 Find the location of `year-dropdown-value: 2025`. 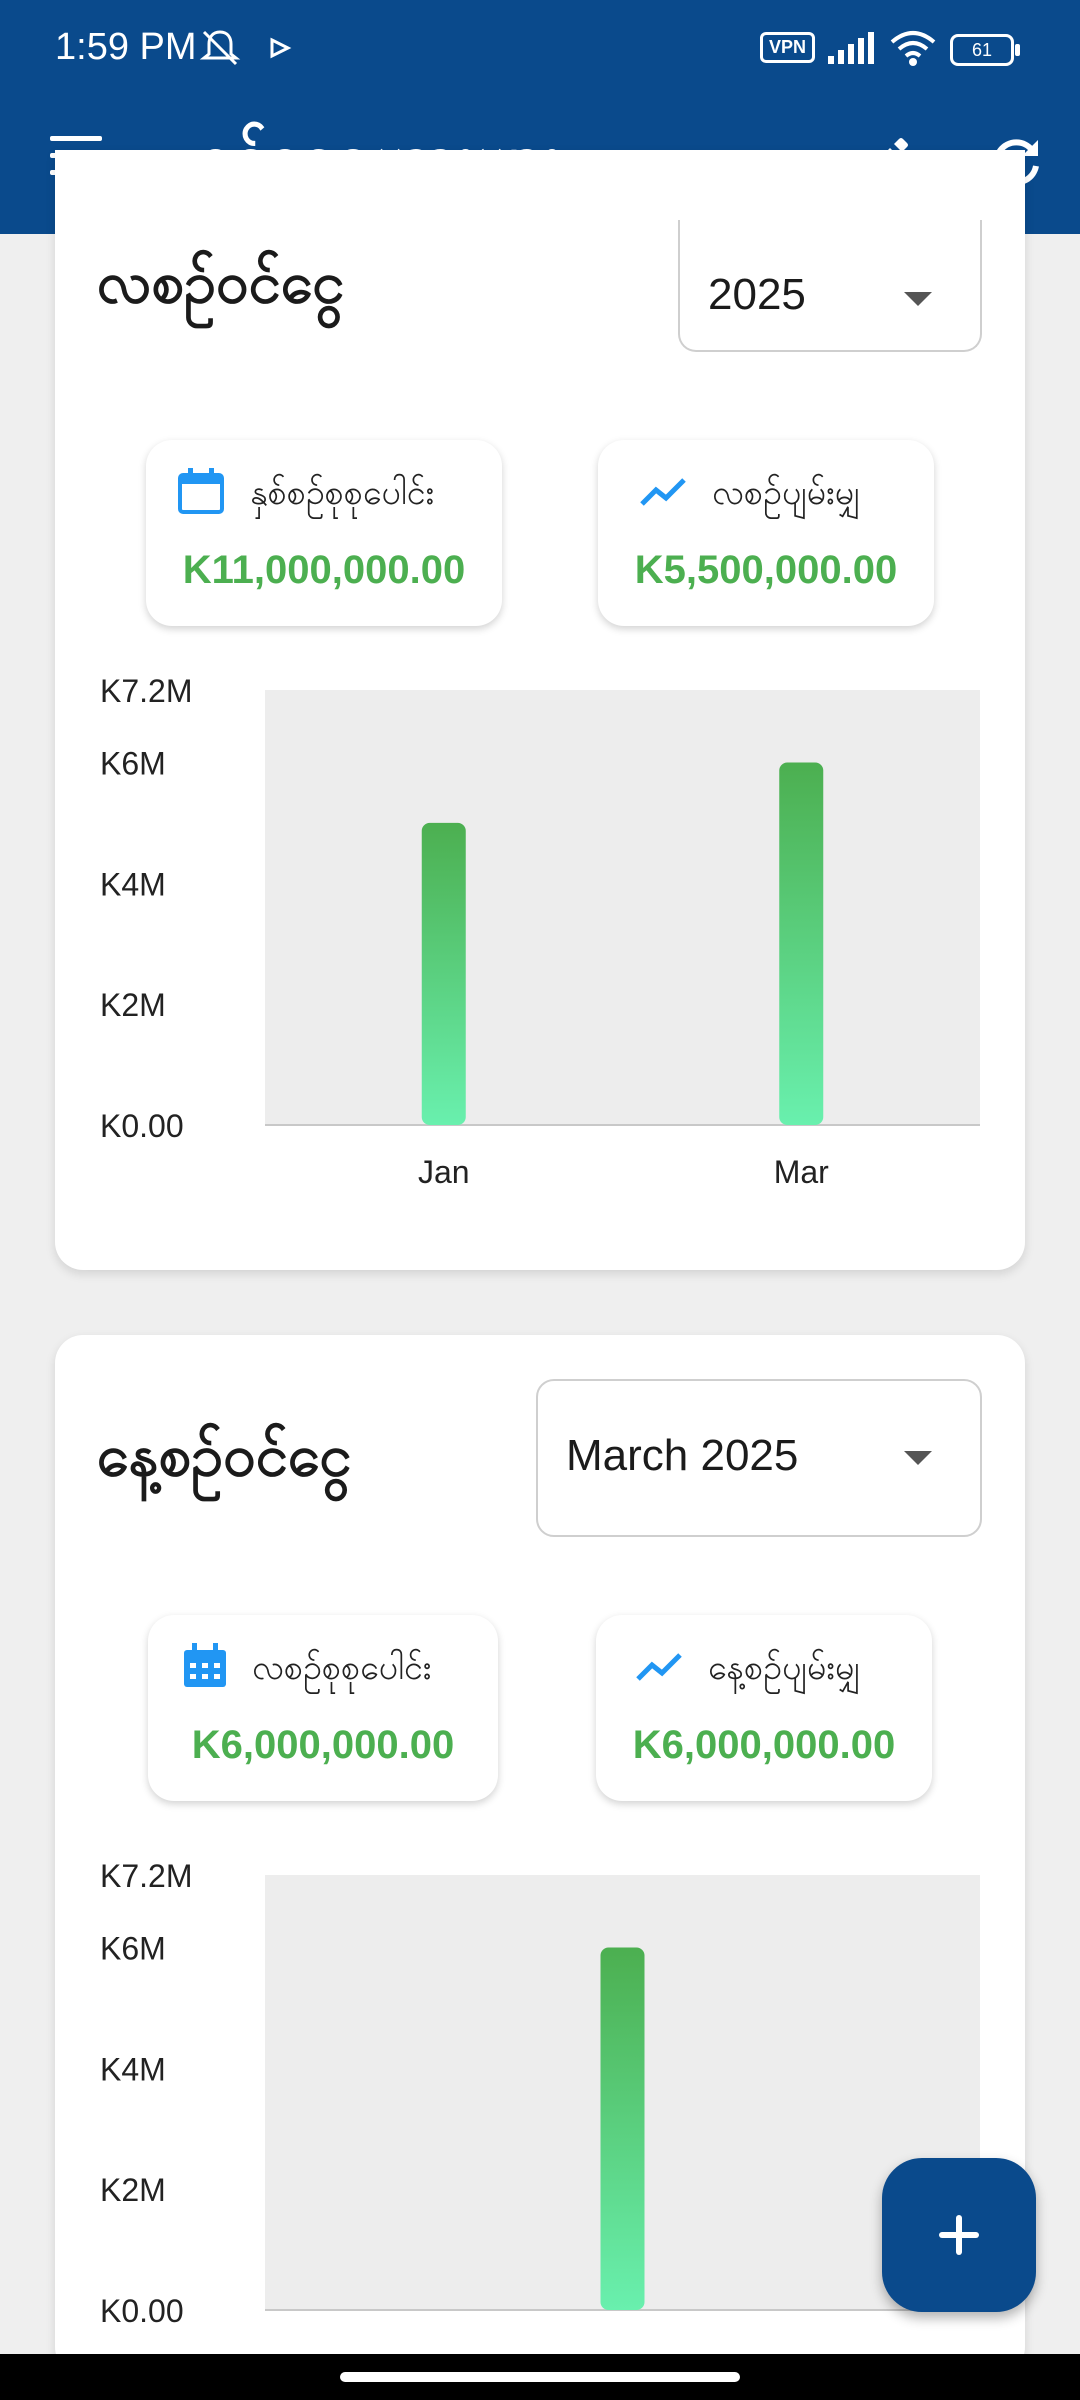

year-dropdown-value: 2025 is located at coordinates (757, 294).